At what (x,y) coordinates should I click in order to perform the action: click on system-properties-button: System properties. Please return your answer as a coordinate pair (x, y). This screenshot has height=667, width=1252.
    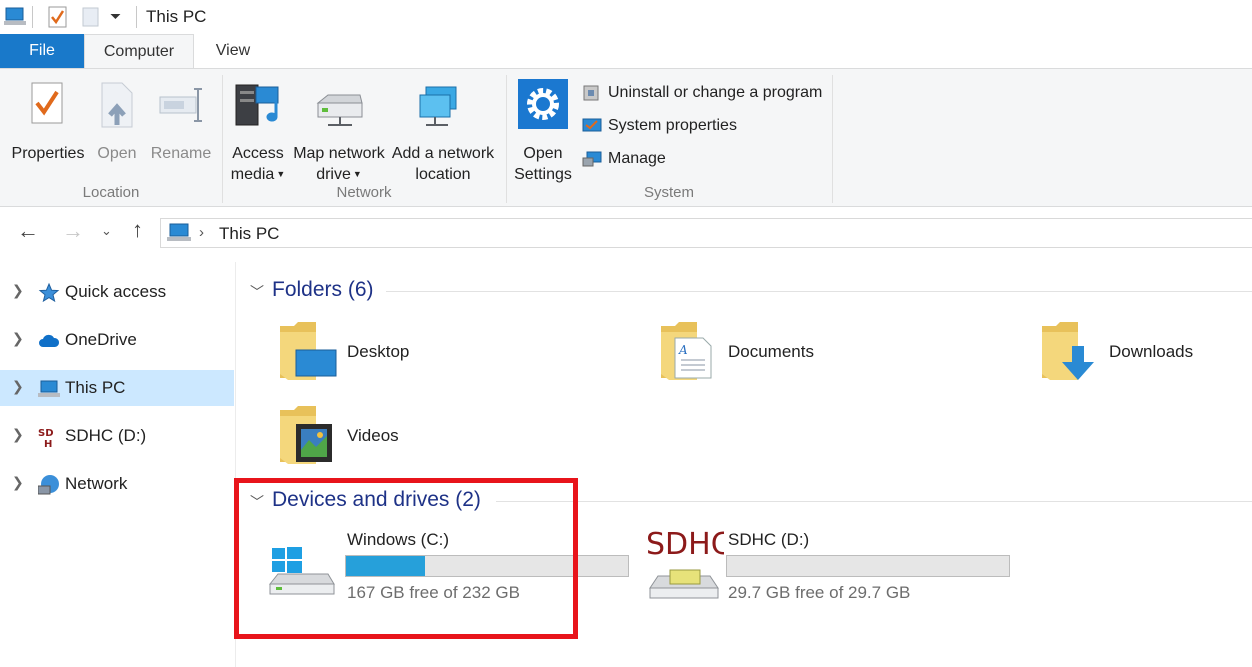
    Looking at the image, I should click on (659, 126).